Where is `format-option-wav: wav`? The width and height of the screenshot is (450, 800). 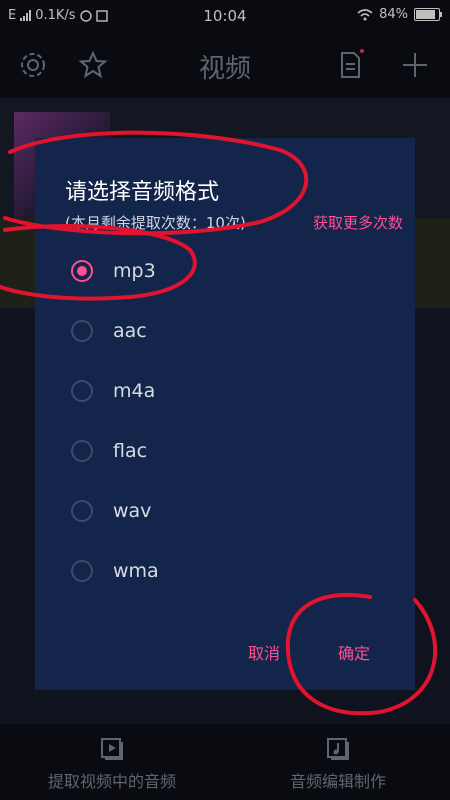
format-option-wav: wav is located at coordinates (231, 511).